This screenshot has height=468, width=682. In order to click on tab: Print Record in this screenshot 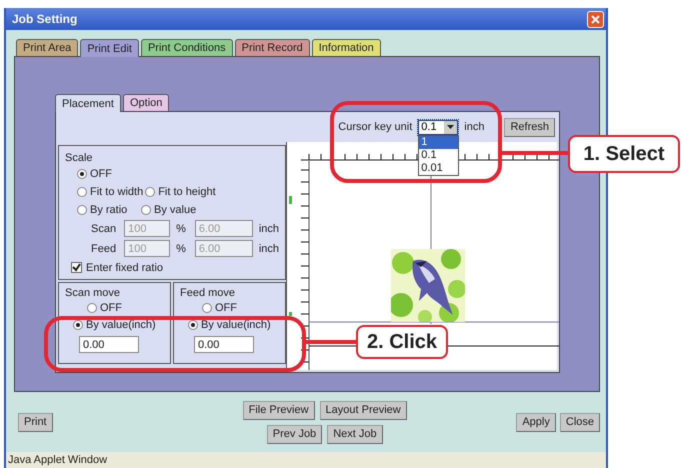, I will do `click(272, 47)`.